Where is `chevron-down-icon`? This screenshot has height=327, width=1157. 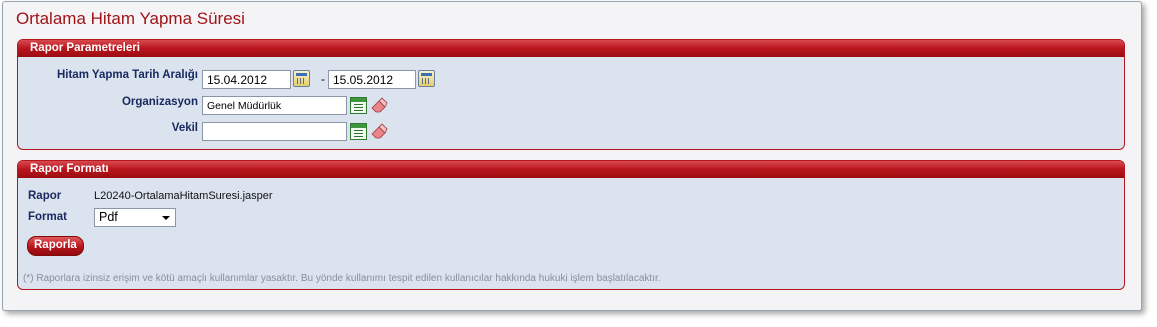 chevron-down-icon is located at coordinates (166, 218).